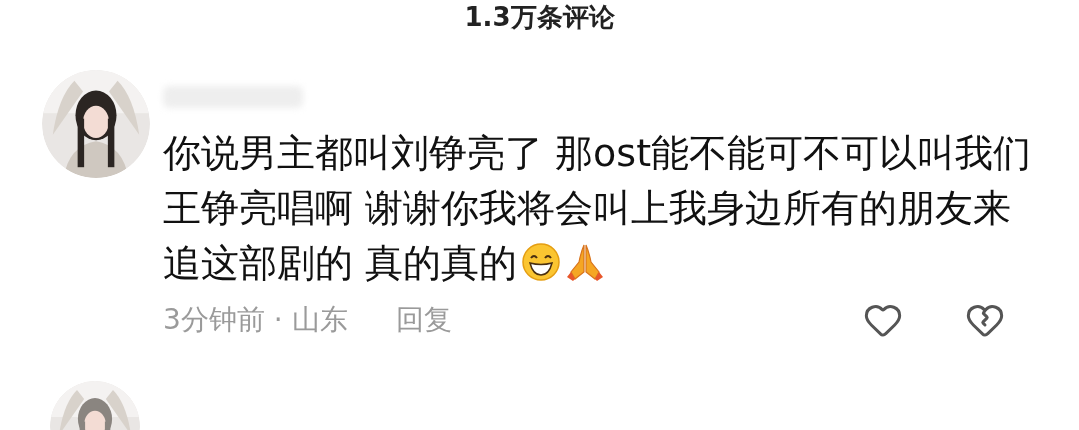  Describe the element at coordinates (541, 262) in the screenshot. I see `grinning-face-icon` at that location.